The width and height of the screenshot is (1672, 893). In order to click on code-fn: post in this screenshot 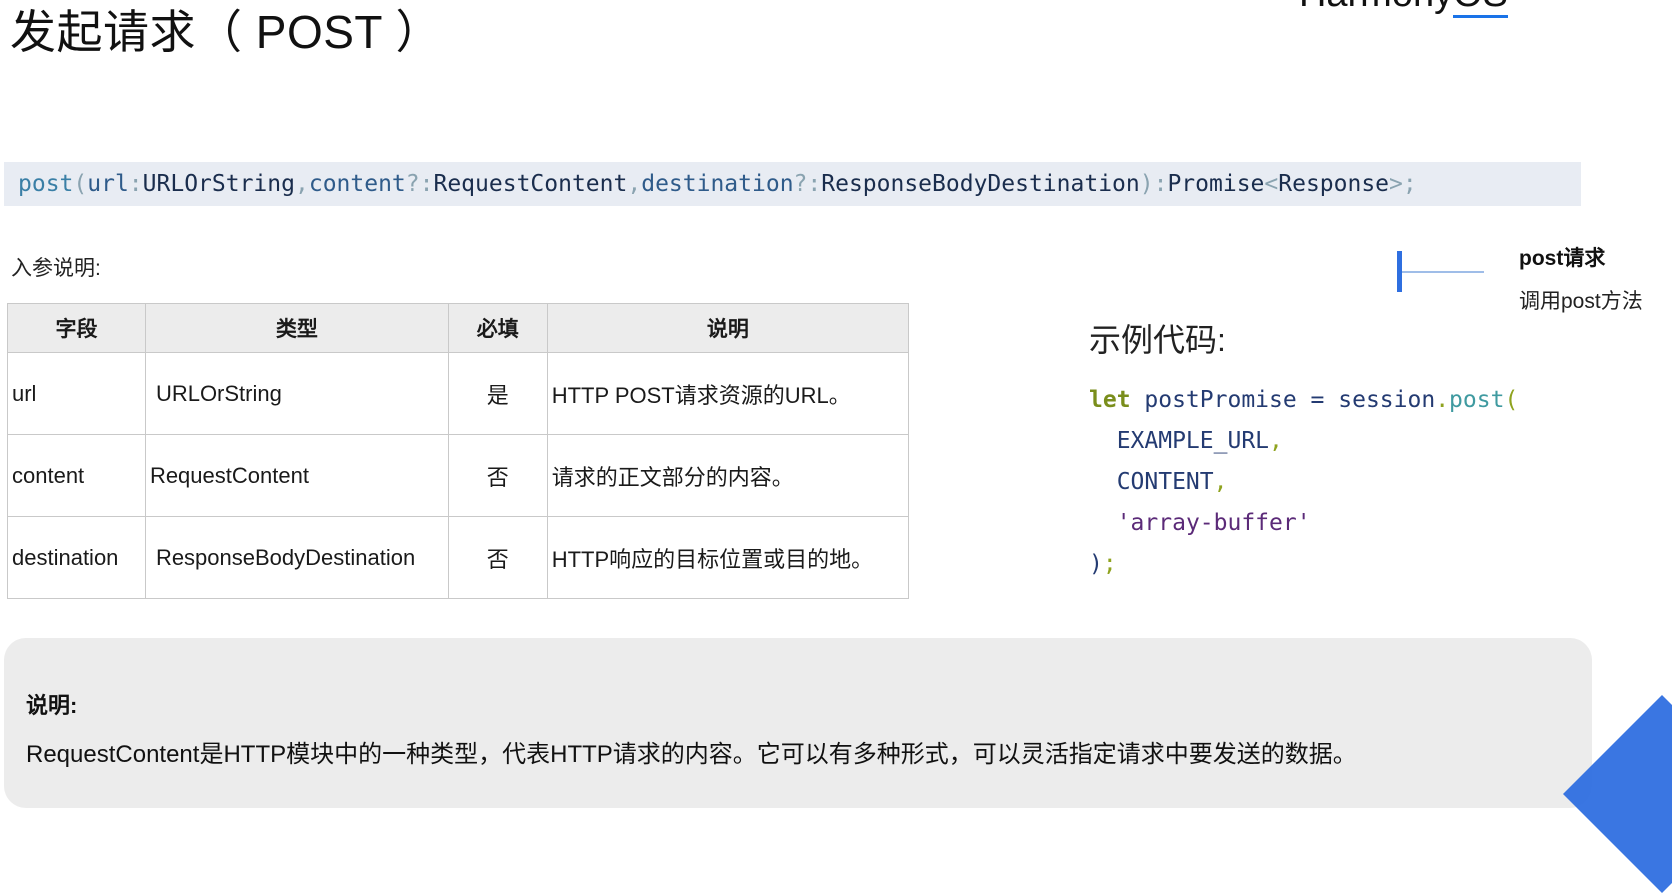, I will do `click(1477, 400)`.